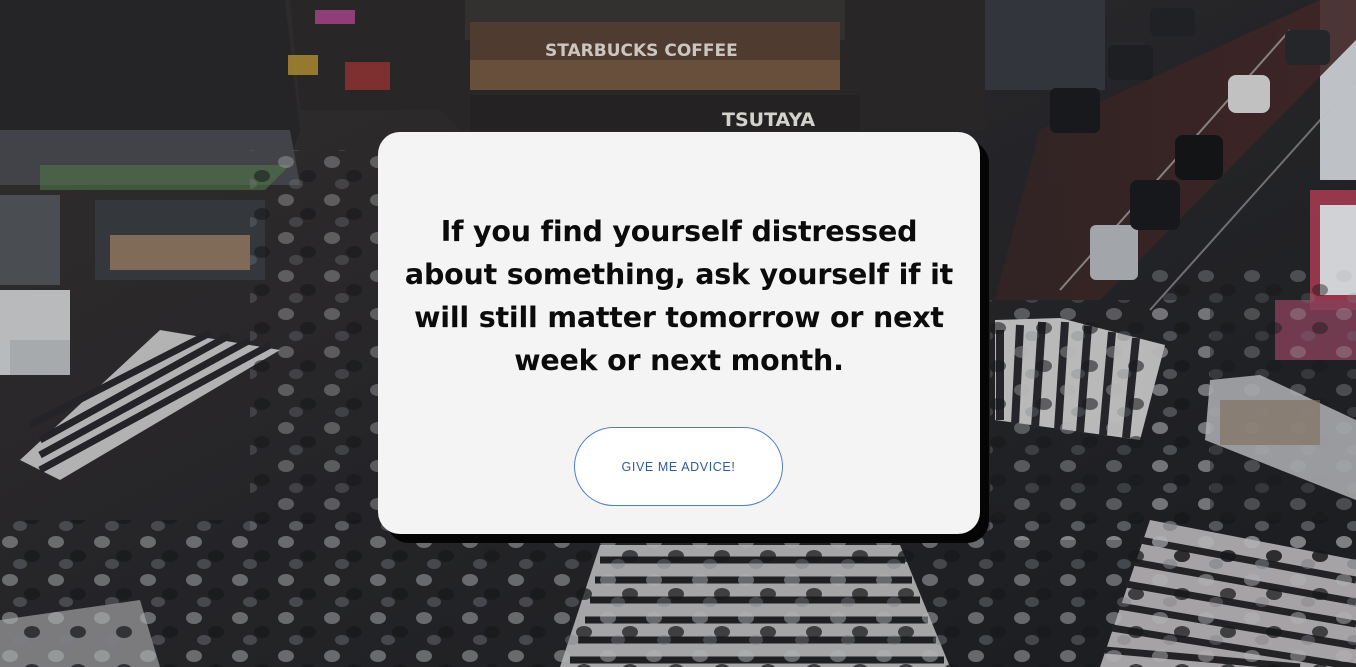 This screenshot has height=667, width=1356. Describe the element at coordinates (678, 466) in the screenshot. I see `give-me-advice-button: GIVE ME ADVICE!` at that location.